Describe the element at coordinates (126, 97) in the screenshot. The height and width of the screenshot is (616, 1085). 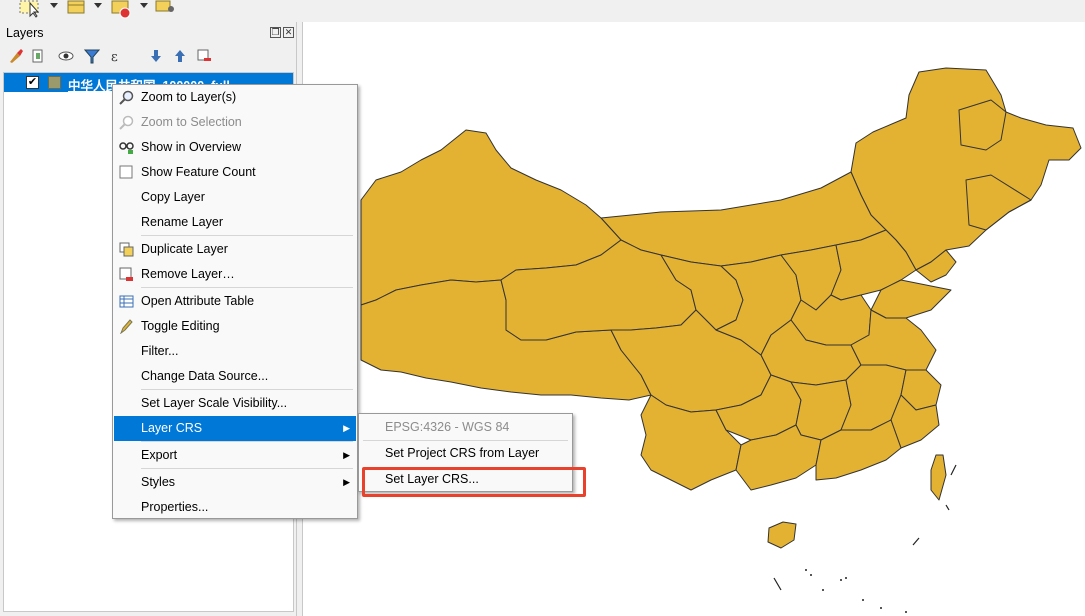
I see `zoom-layer-icon` at that location.